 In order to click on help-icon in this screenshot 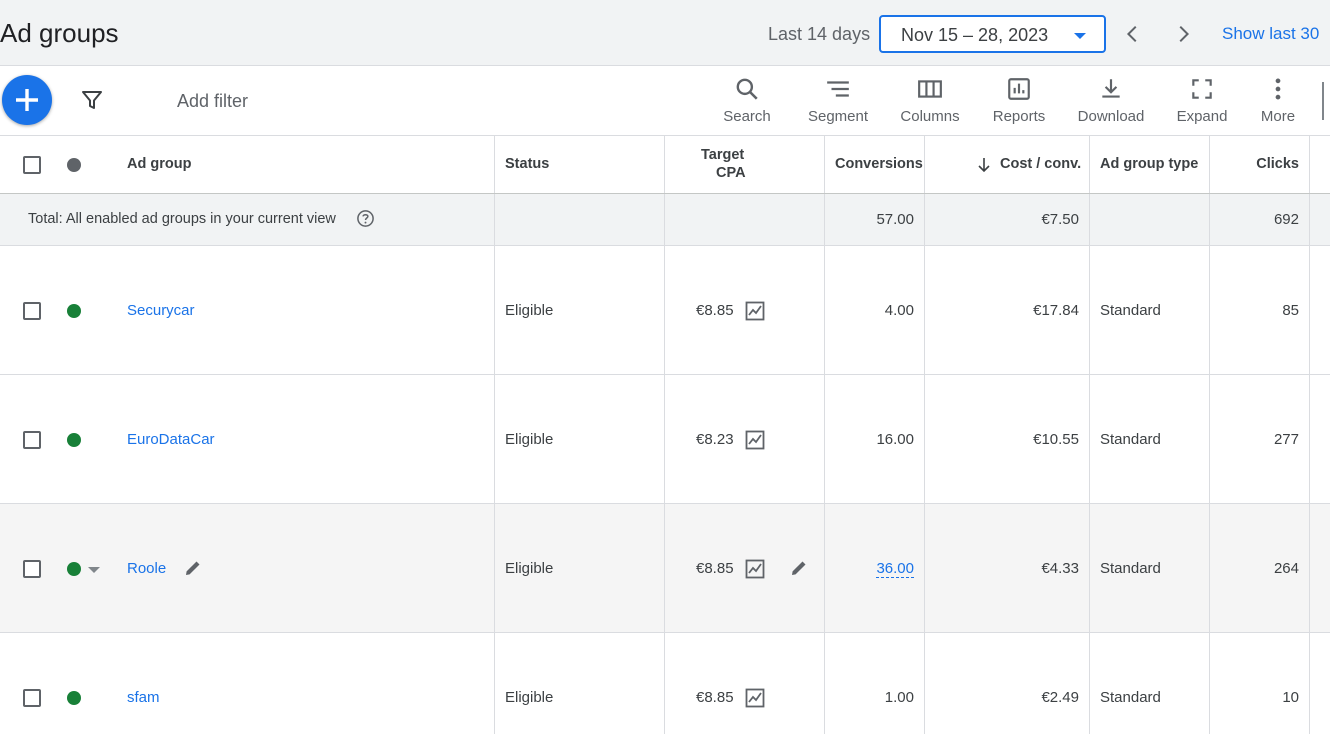, I will do `click(365, 218)`.